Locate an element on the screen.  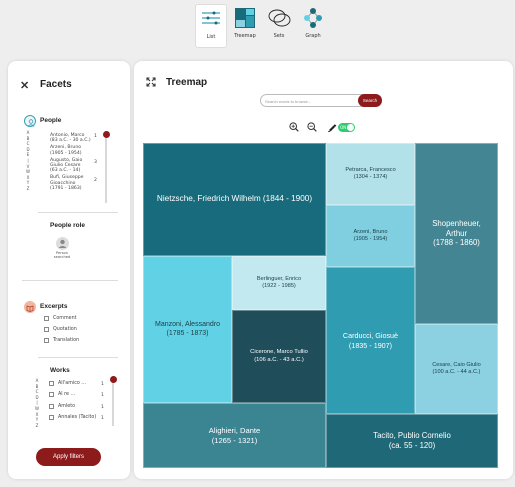
works-title: Works is located at coordinates (60, 370).